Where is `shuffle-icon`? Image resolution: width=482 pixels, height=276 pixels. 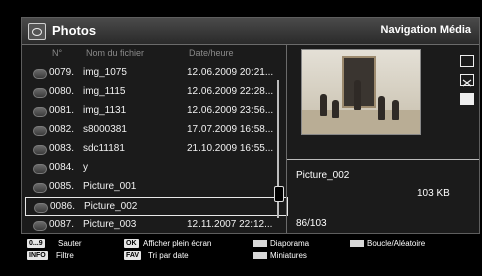
shuffle-icon is located at coordinates (467, 80).